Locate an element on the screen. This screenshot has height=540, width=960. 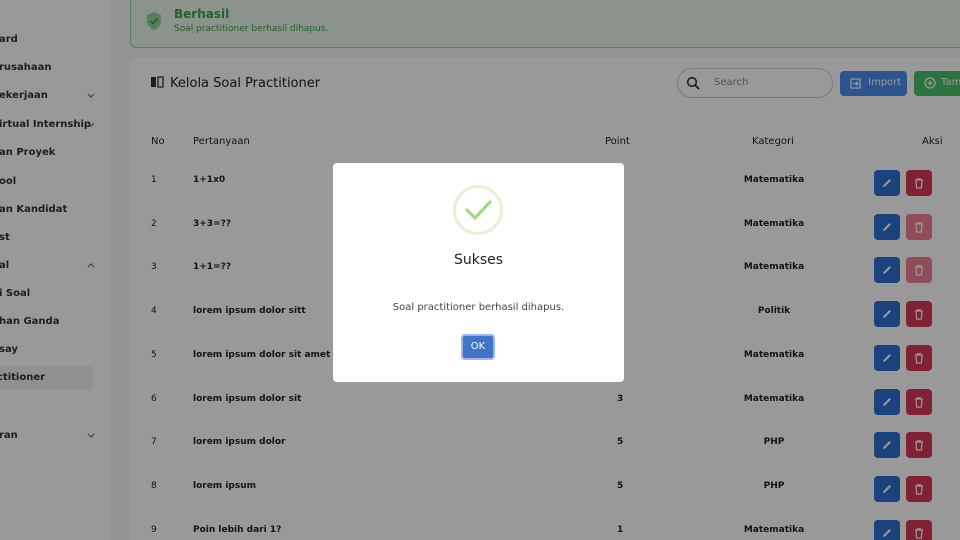
ok-button: OK is located at coordinates (478, 347).